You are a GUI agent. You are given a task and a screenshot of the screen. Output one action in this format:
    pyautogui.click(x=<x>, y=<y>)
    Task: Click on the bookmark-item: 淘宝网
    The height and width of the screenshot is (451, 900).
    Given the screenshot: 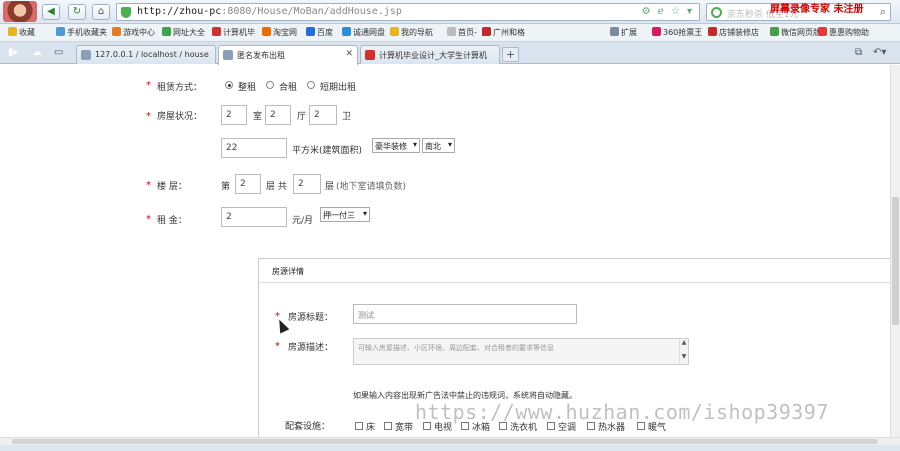 What is the action you would take?
    pyautogui.click(x=279, y=32)
    